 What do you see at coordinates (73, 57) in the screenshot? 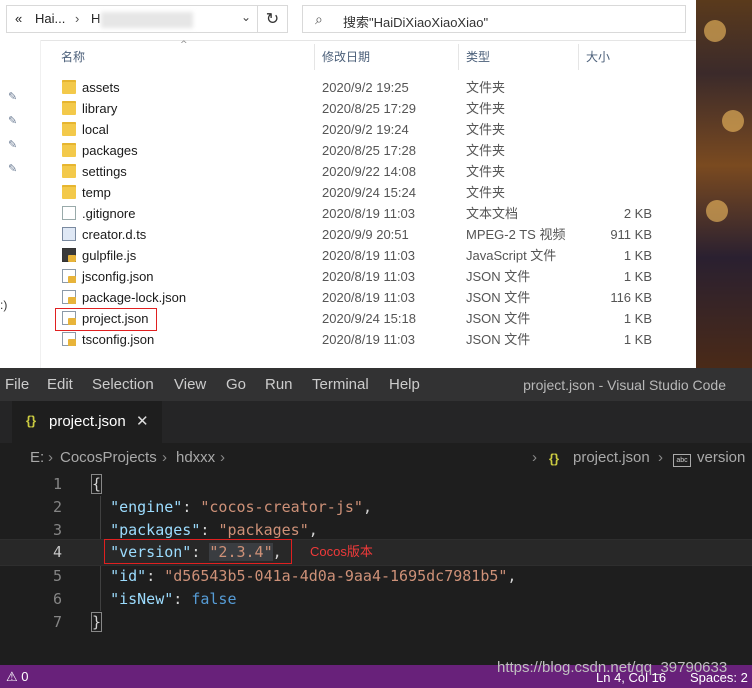
I see `column-header-name: 名称` at bounding box center [73, 57].